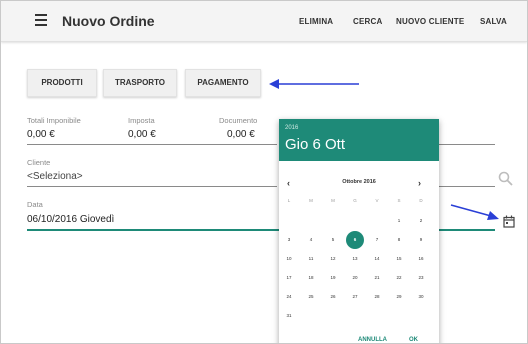 The height and width of the screenshot is (344, 528). What do you see at coordinates (467, 144) in the screenshot?
I see `totals-underline-right` at bounding box center [467, 144].